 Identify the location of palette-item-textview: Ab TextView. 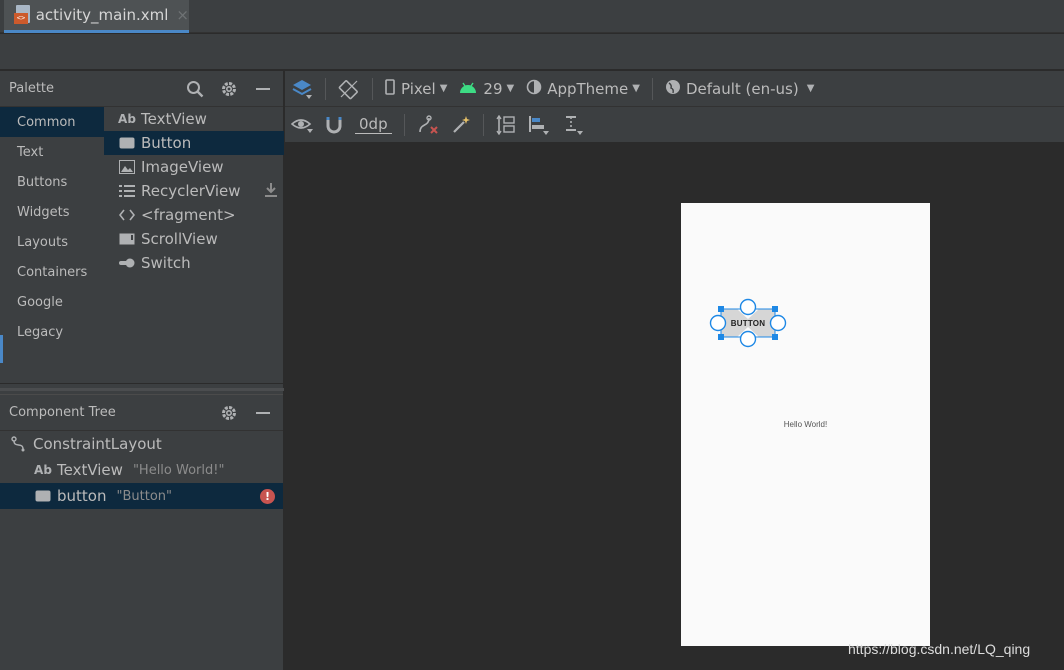
(194, 119).